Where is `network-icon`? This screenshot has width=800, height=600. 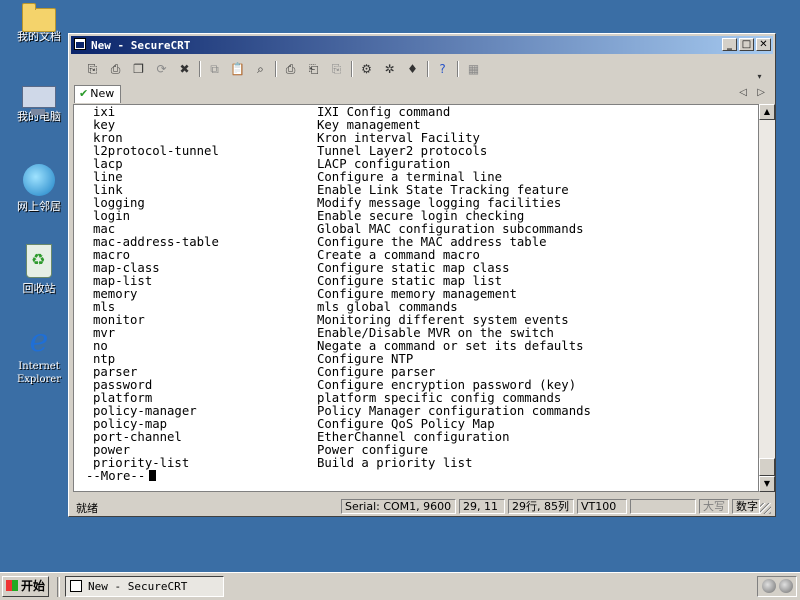
network-icon is located at coordinates (39, 180).